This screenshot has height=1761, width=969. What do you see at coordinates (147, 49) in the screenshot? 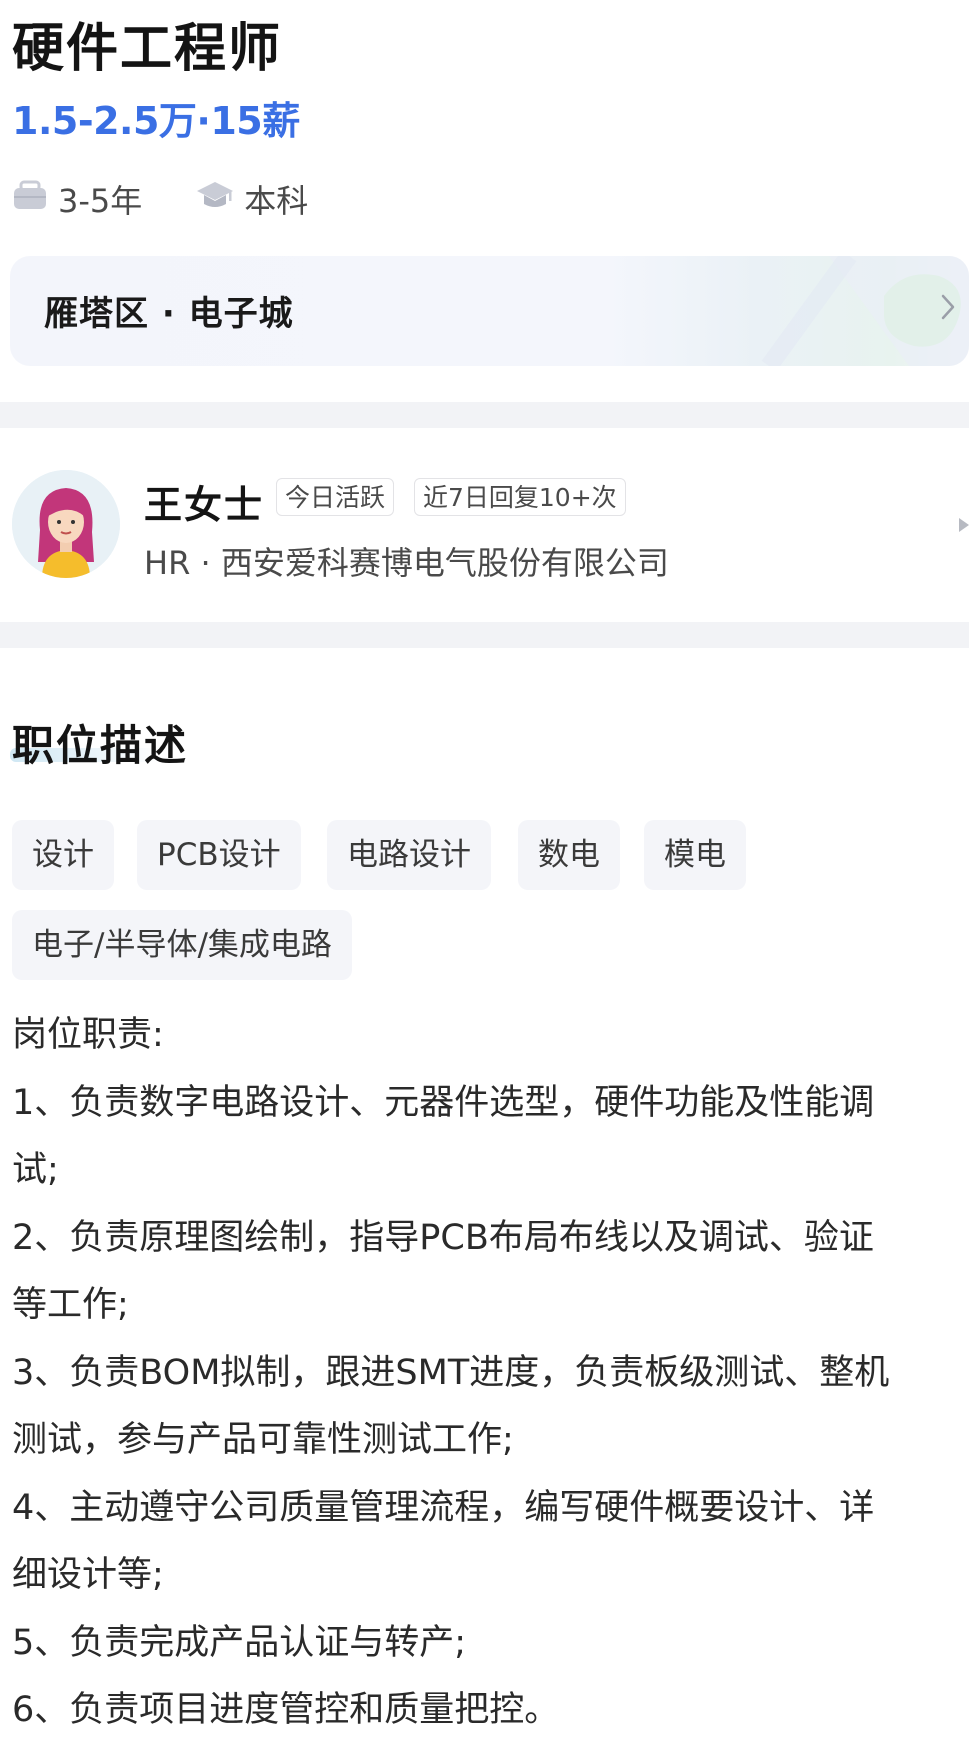
I see `job-title: 硬件工程师` at bounding box center [147, 49].